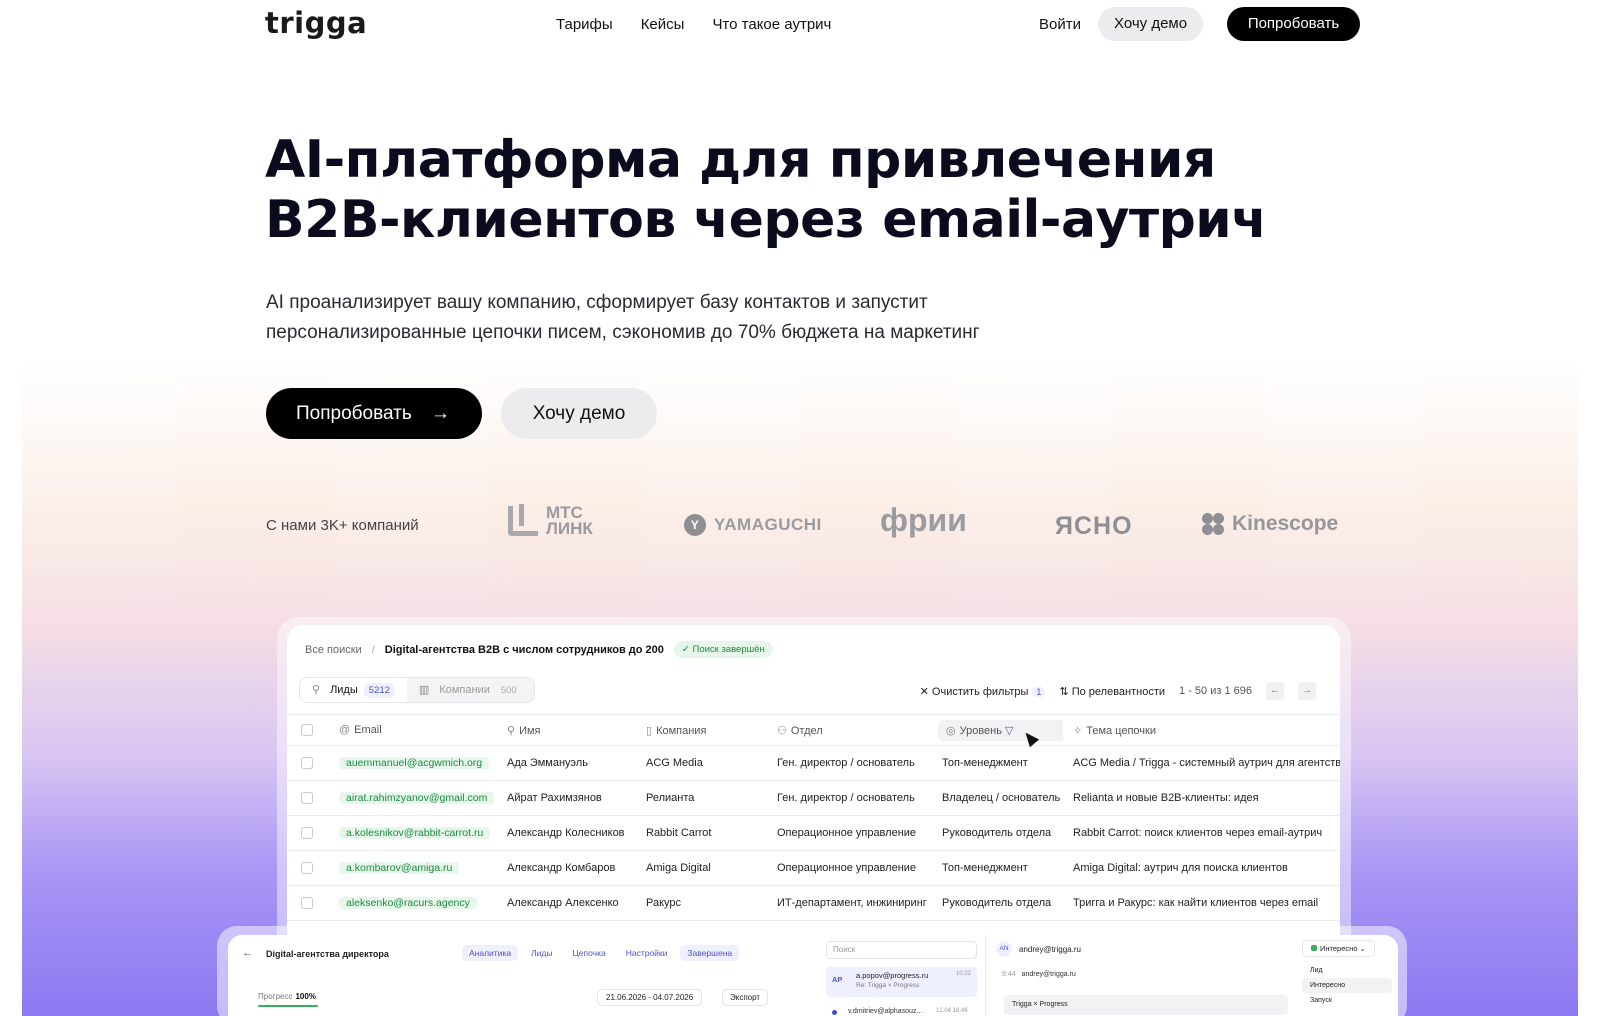 Image resolution: width=1600 pixels, height=1016 pixels. Describe the element at coordinates (342, 525) in the screenshot. I see `clients-label: С нами 3K+ компаний` at that location.